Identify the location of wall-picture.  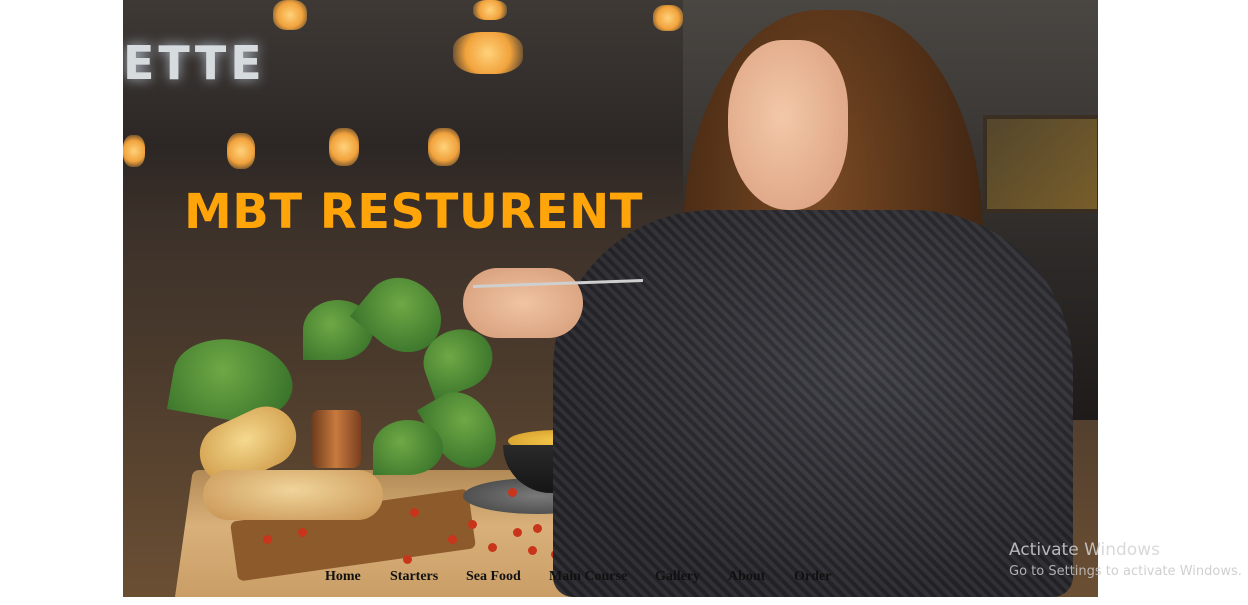
(1040, 164).